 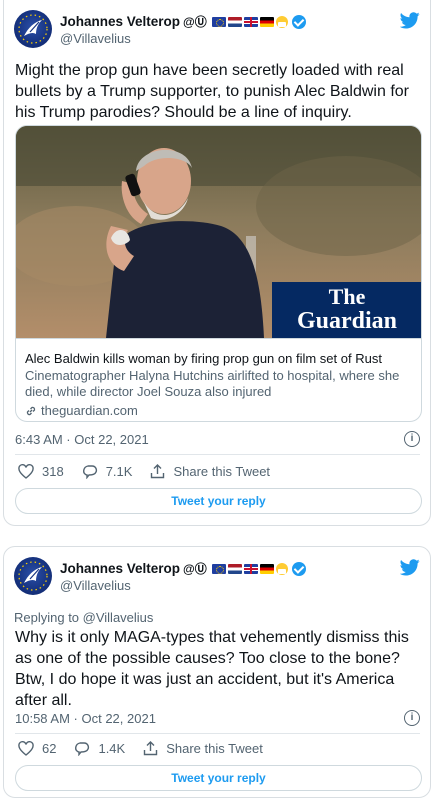 I want to click on tweet-actions: 62 1.4K Share this Tweet, so click(x=149, y=748).